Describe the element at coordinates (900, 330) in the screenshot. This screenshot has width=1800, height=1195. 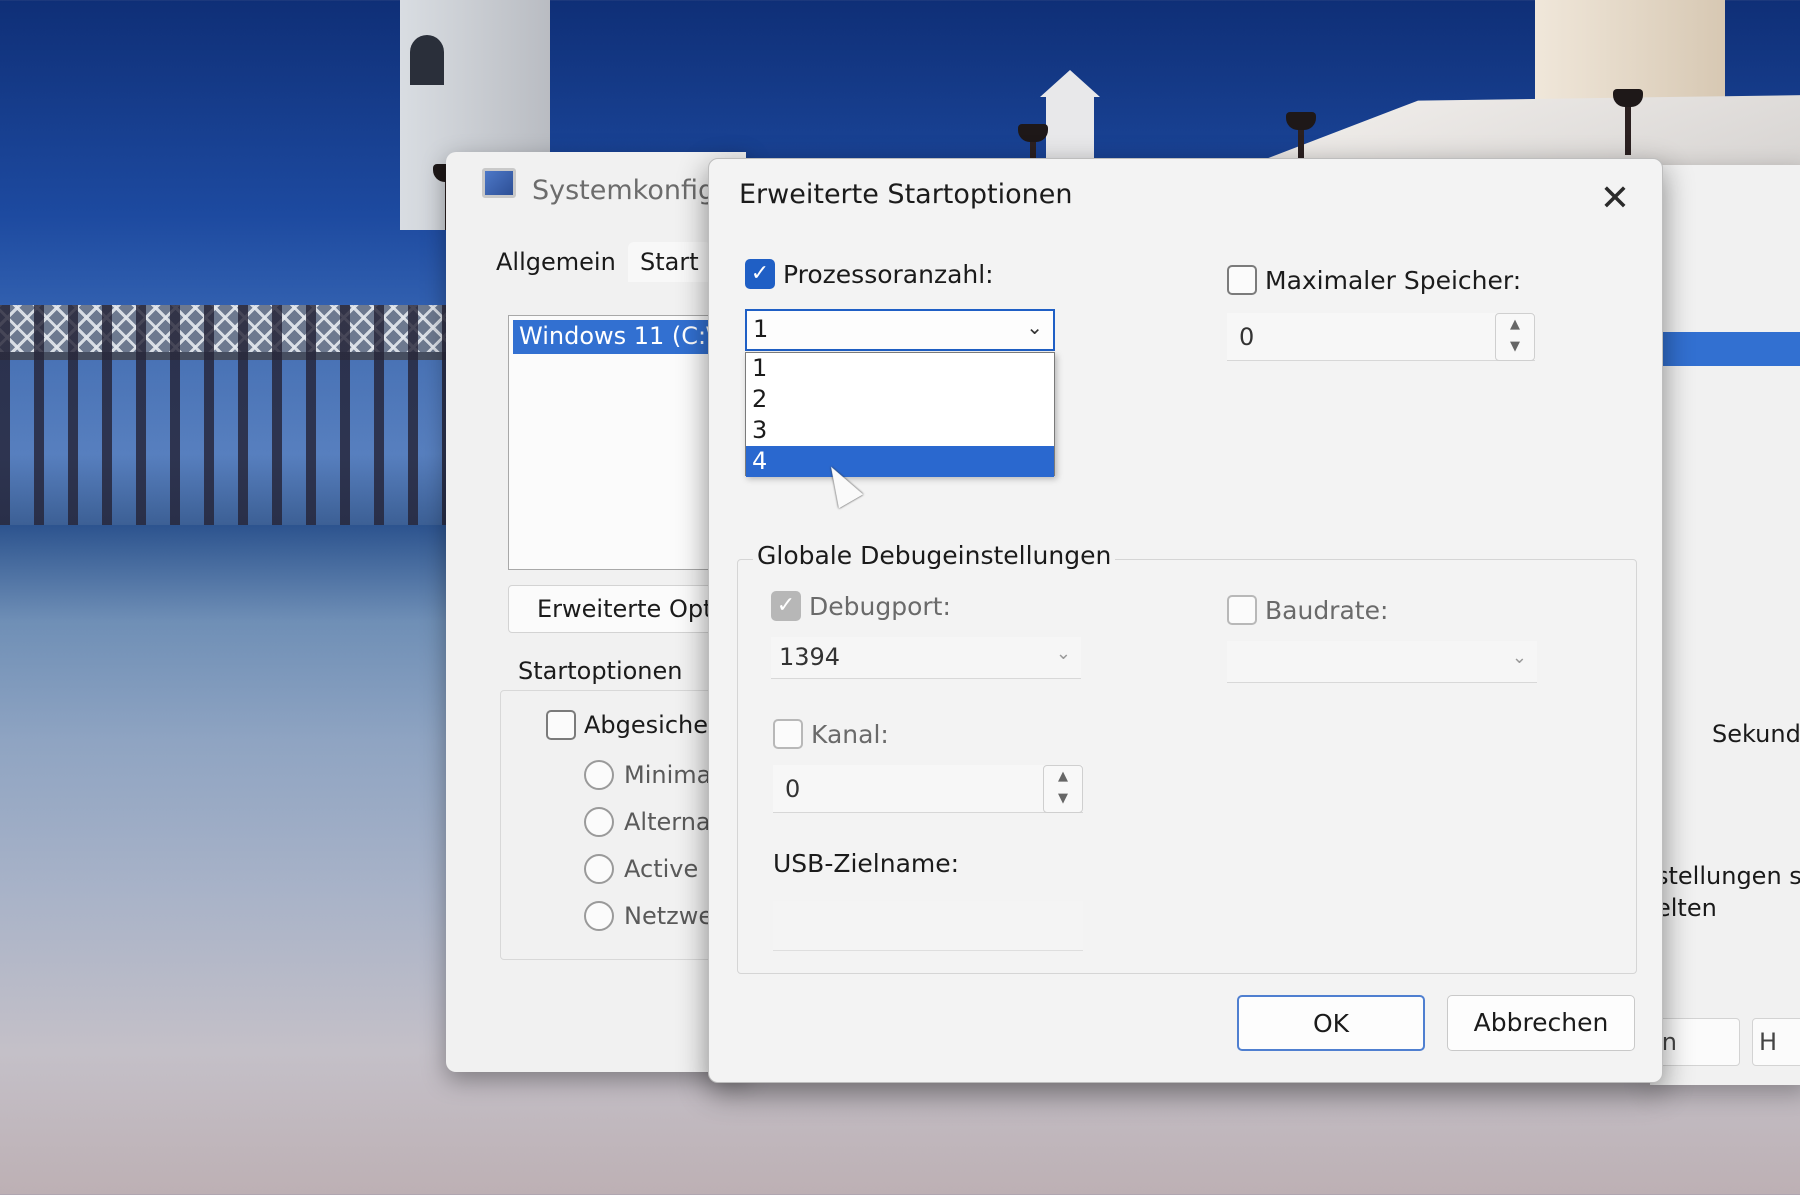
I see `processor-count-select: 1 ⌄` at that location.